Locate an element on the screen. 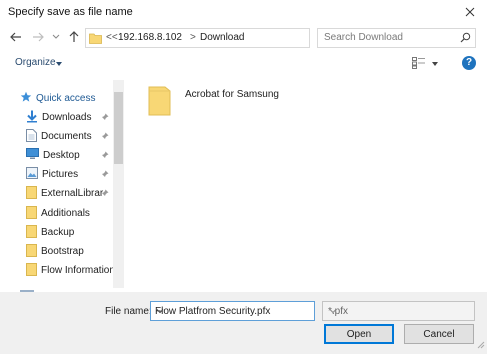 Image resolution: width=487 pixels, height=354 pixels. view-options-dropdown-icon is located at coordinates (435, 64).